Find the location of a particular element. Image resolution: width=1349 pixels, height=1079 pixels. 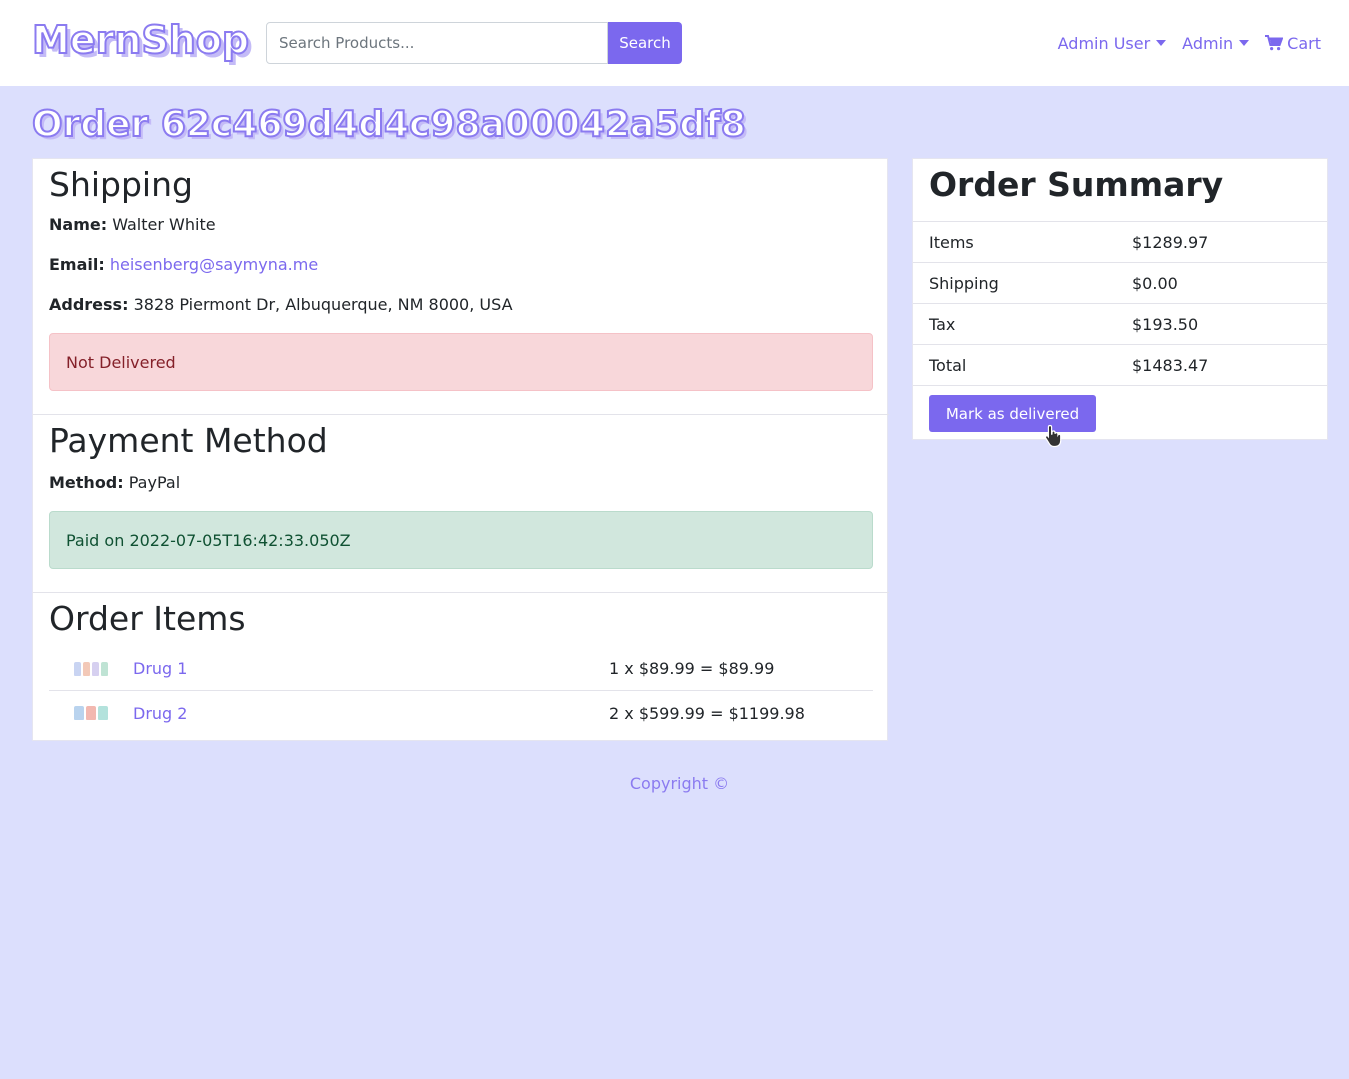

shipping-email: Email: heisenberg@saymyna.me is located at coordinates (183, 264).